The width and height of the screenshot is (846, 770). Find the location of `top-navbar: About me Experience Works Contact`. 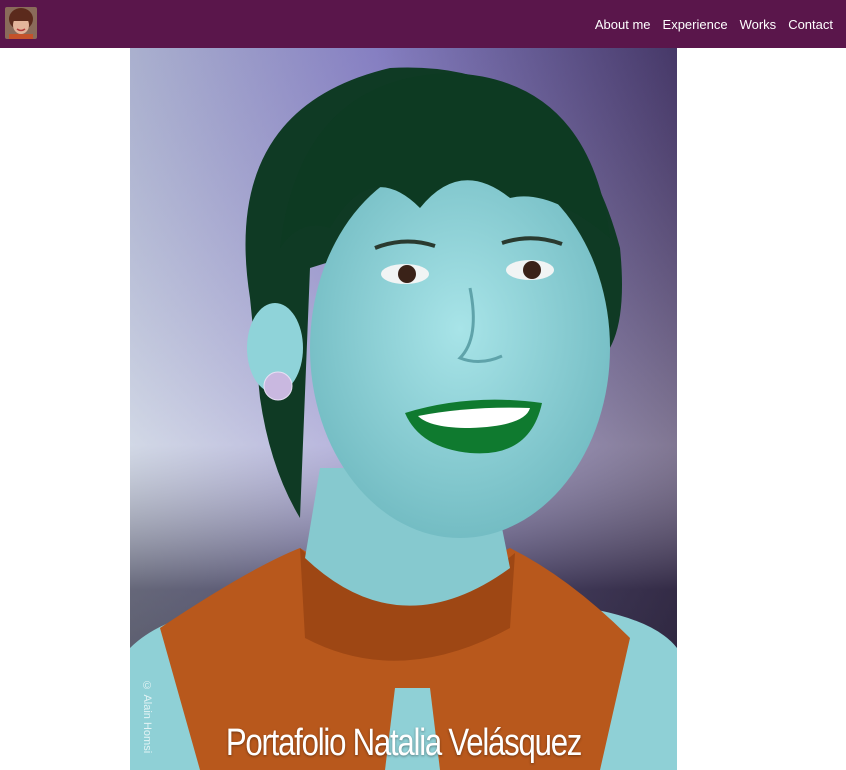

top-navbar: About me Experience Works Contact is located at coordinates (423, 24).